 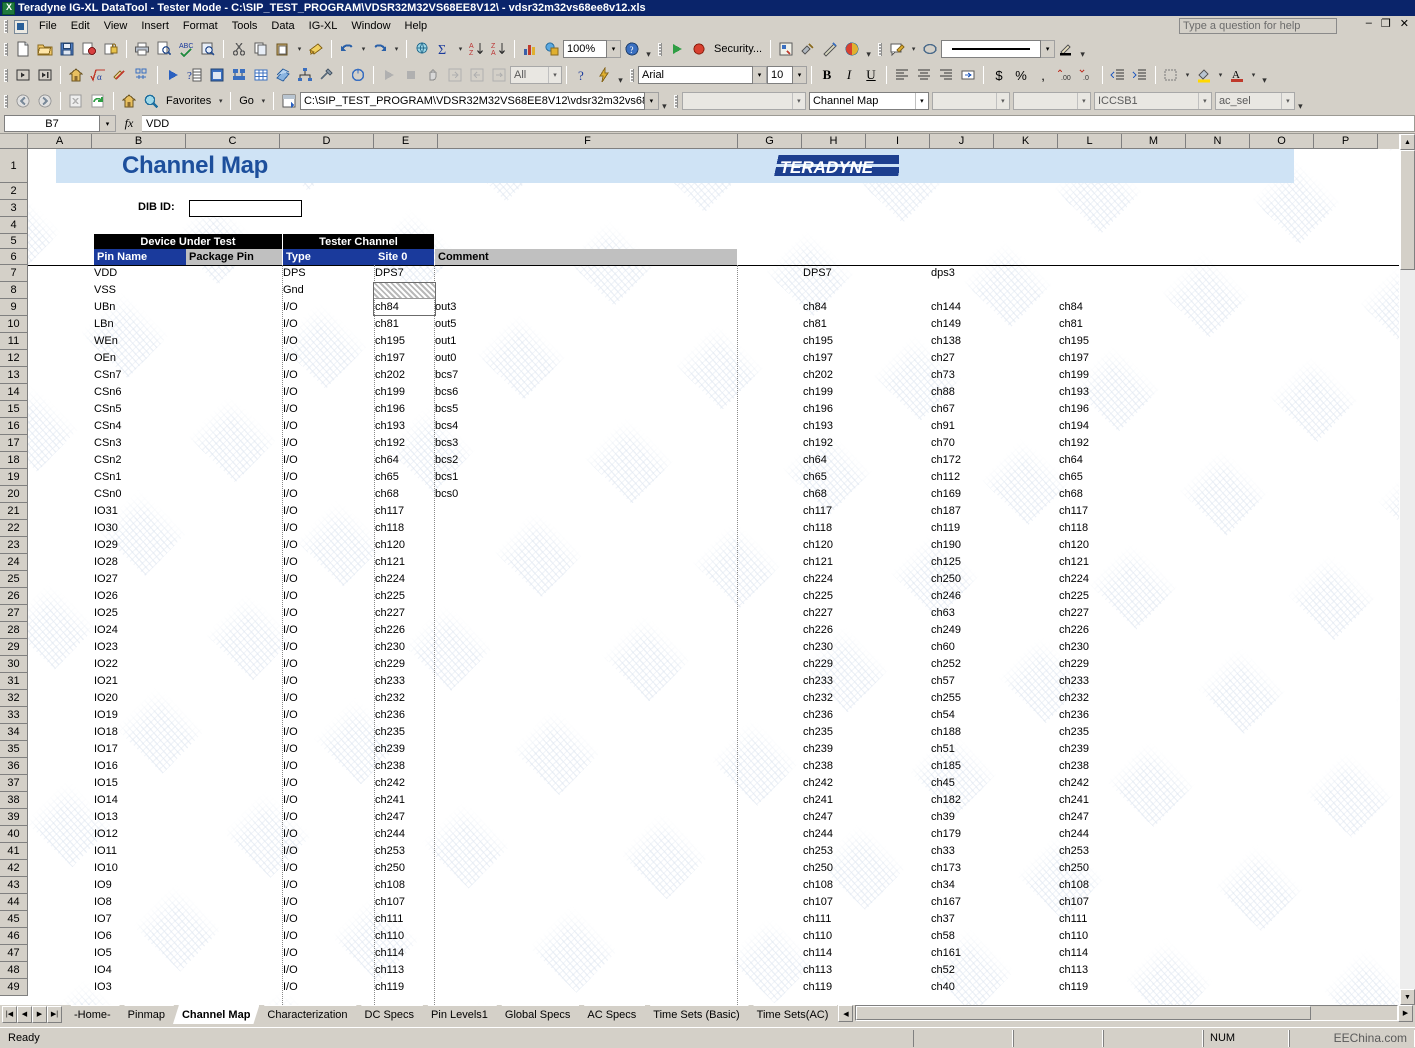 I want to click on security-toolbar-grip, so click(x=660, y=49).